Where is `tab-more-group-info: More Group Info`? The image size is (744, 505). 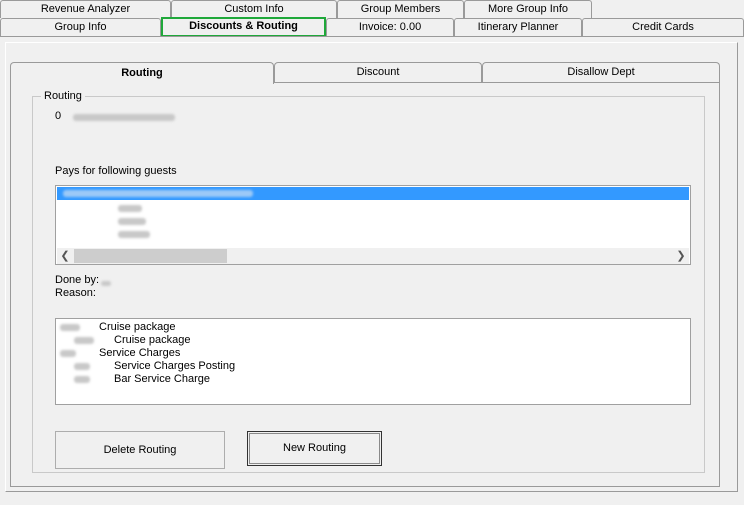
tab-more-group-info: More Group Info is located at coordinates (528, 9).